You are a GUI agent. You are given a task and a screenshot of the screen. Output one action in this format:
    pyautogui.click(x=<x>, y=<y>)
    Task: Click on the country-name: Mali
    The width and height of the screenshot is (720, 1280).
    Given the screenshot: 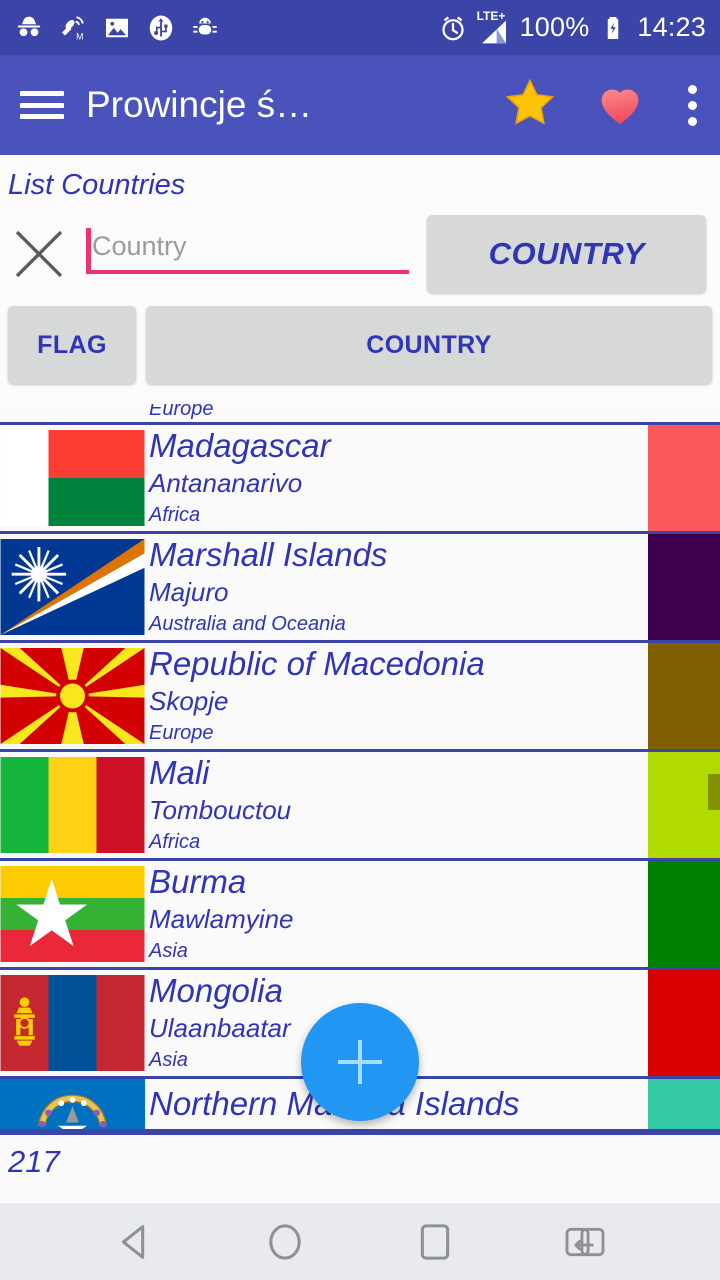 What is the action you would take?
    pyautogui.click(x=179, y=772)
    